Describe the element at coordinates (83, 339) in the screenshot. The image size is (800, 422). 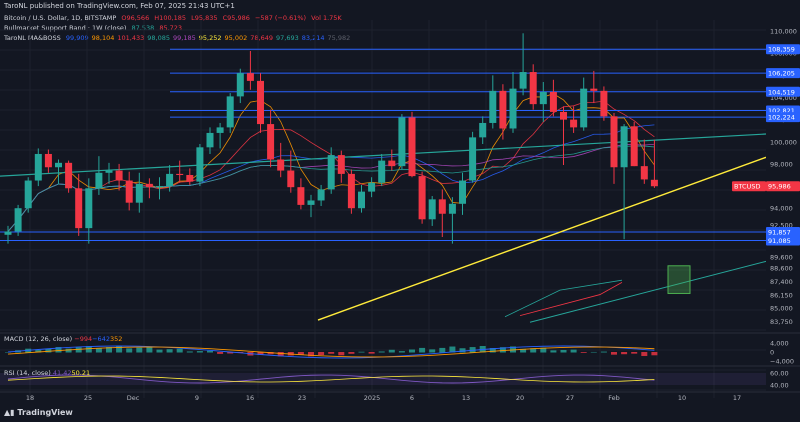
I see `macd-value: −994` at that location.